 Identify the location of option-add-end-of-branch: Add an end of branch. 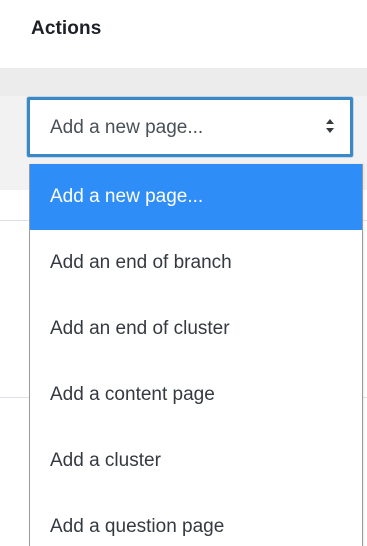
(196, 263).